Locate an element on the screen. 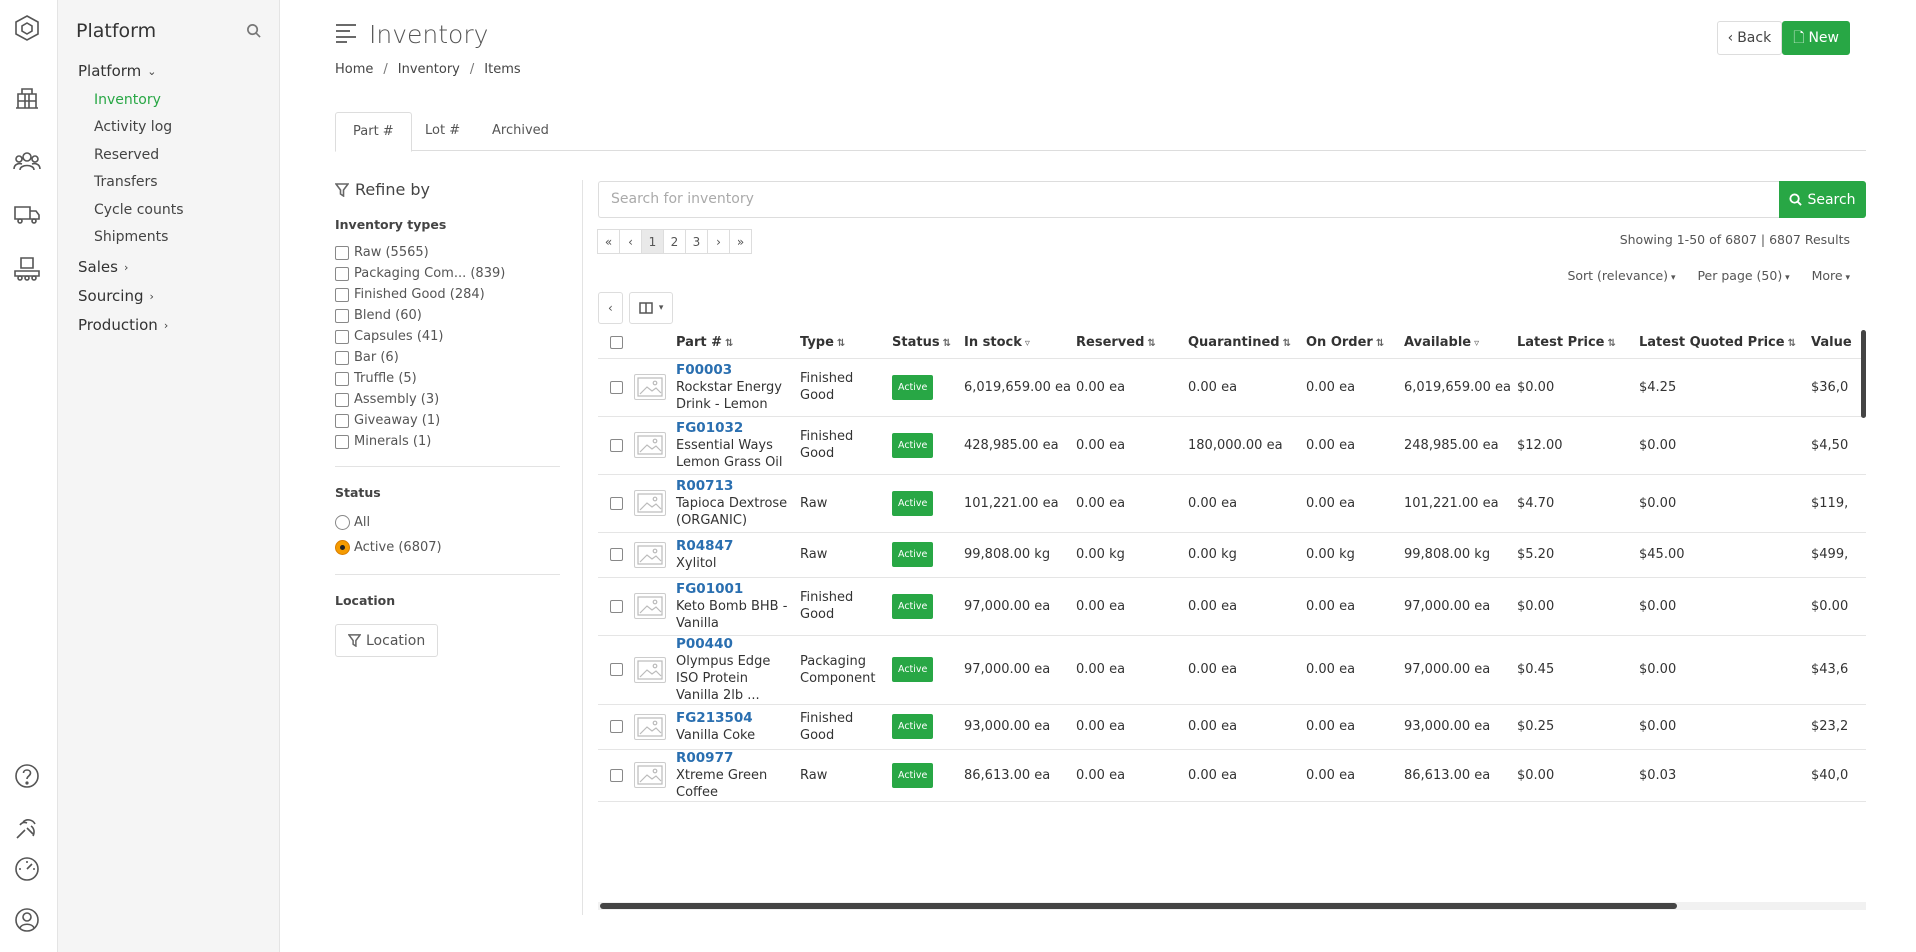 Image resolution: width=1916 pixels, height=952 pixels. dashboard-icon is located at coordinates (27, 868).